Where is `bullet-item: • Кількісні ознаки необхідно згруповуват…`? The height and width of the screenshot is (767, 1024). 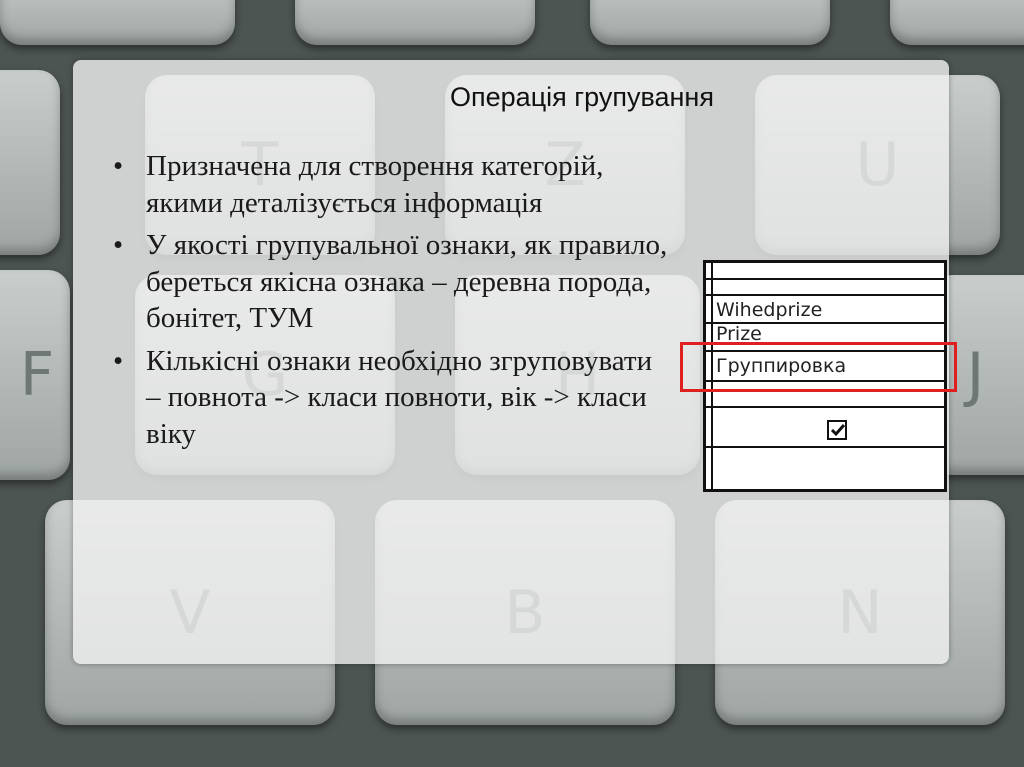
bullet-item: • Кількісні ознаки необхідно згруповуват… is located at coordinates (393, 398).